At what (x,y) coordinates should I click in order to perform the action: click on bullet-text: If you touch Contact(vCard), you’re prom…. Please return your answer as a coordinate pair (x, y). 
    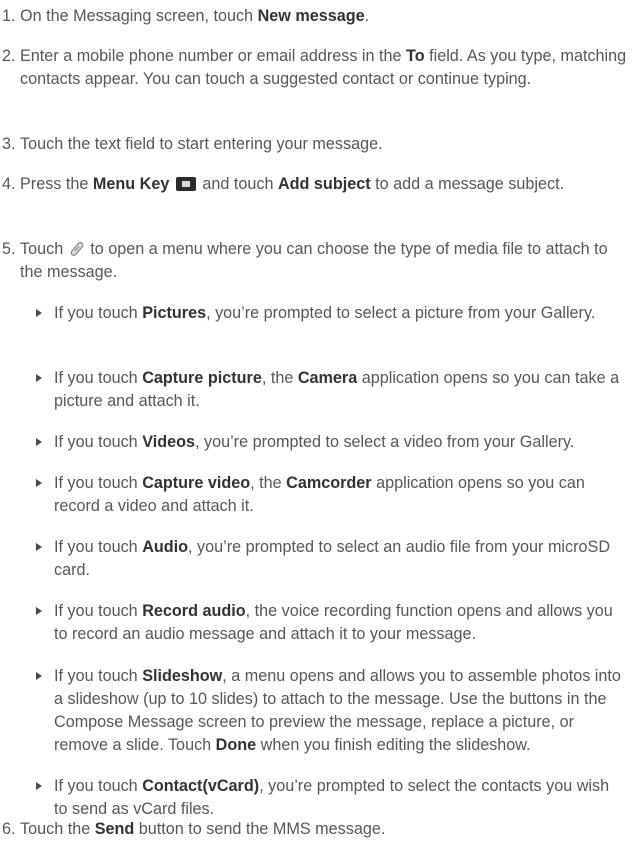
    Looking at the image, I should click on (332, 797).